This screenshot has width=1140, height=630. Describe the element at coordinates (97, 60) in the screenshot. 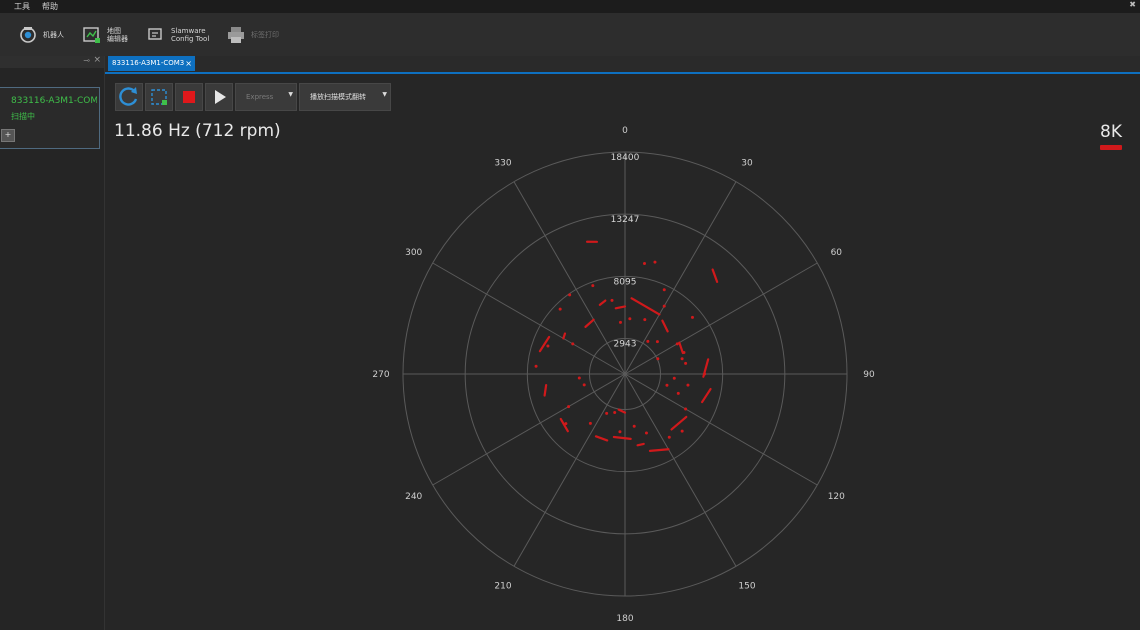

I see `panel-close-icon: ×` at that location.